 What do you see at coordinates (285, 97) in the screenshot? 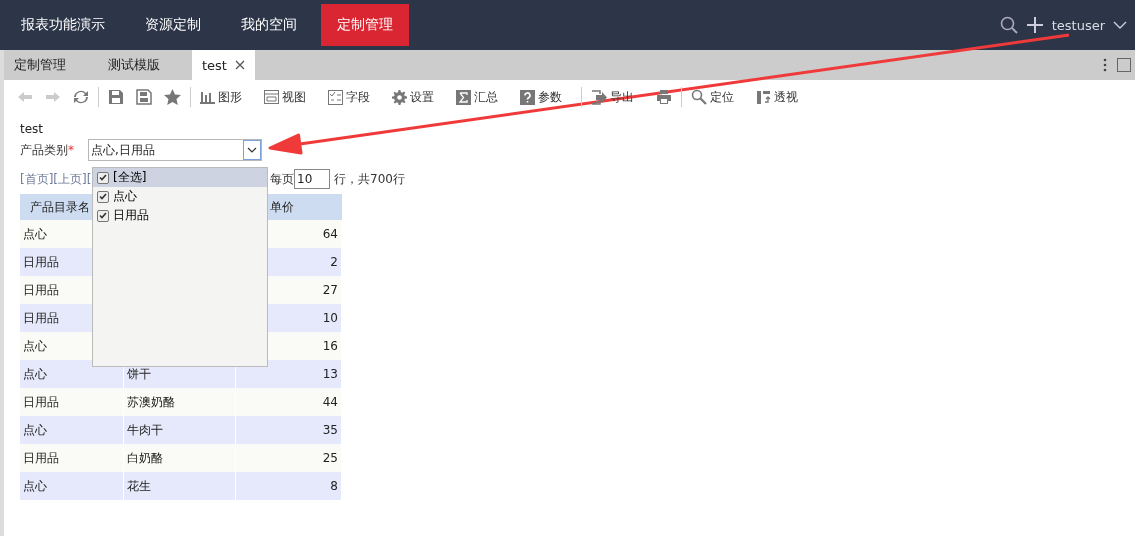
I see `toolbar-button: 视图` at bounding box center [285, 97].